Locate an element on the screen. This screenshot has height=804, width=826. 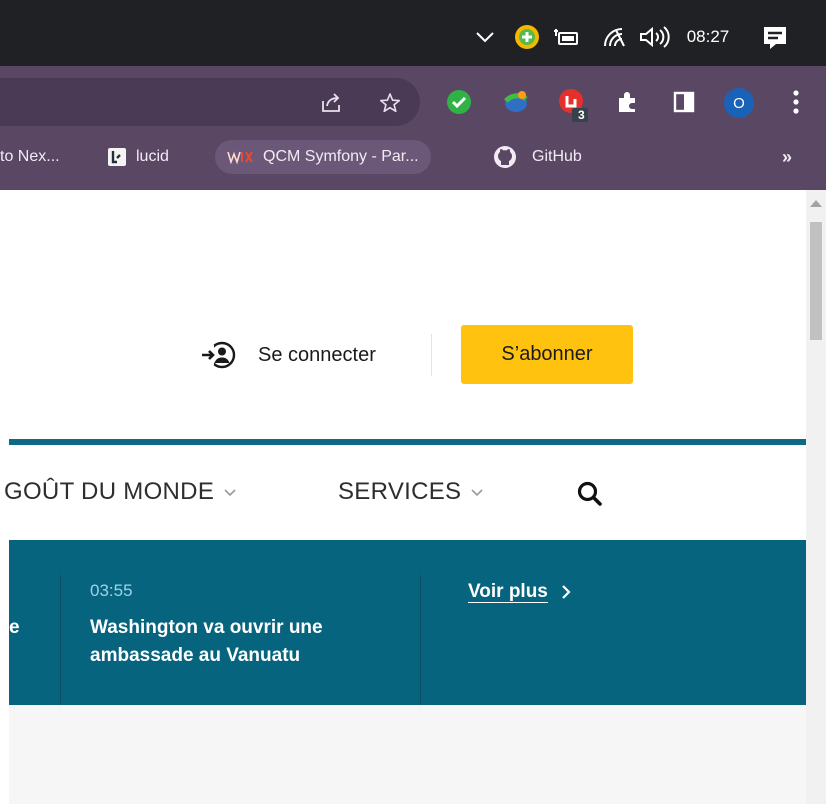
wifi-icon is located at coordinates (614, 37).